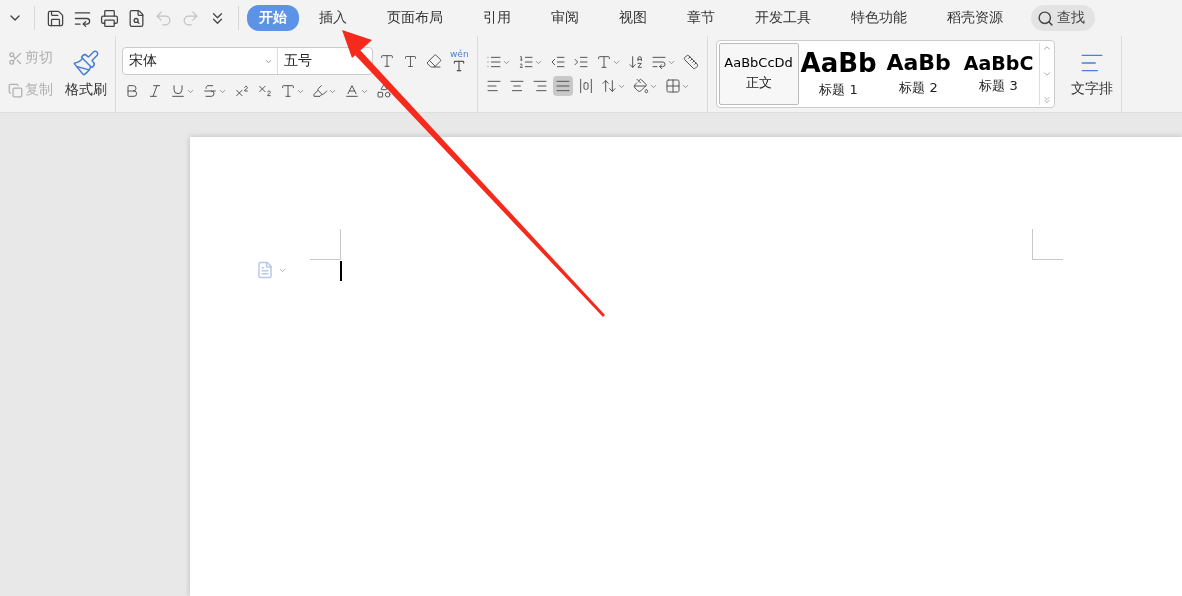  Describe the element at coordinates (497, 18) in the screenshot. I see `ribbon-tab: 引用` at that location.